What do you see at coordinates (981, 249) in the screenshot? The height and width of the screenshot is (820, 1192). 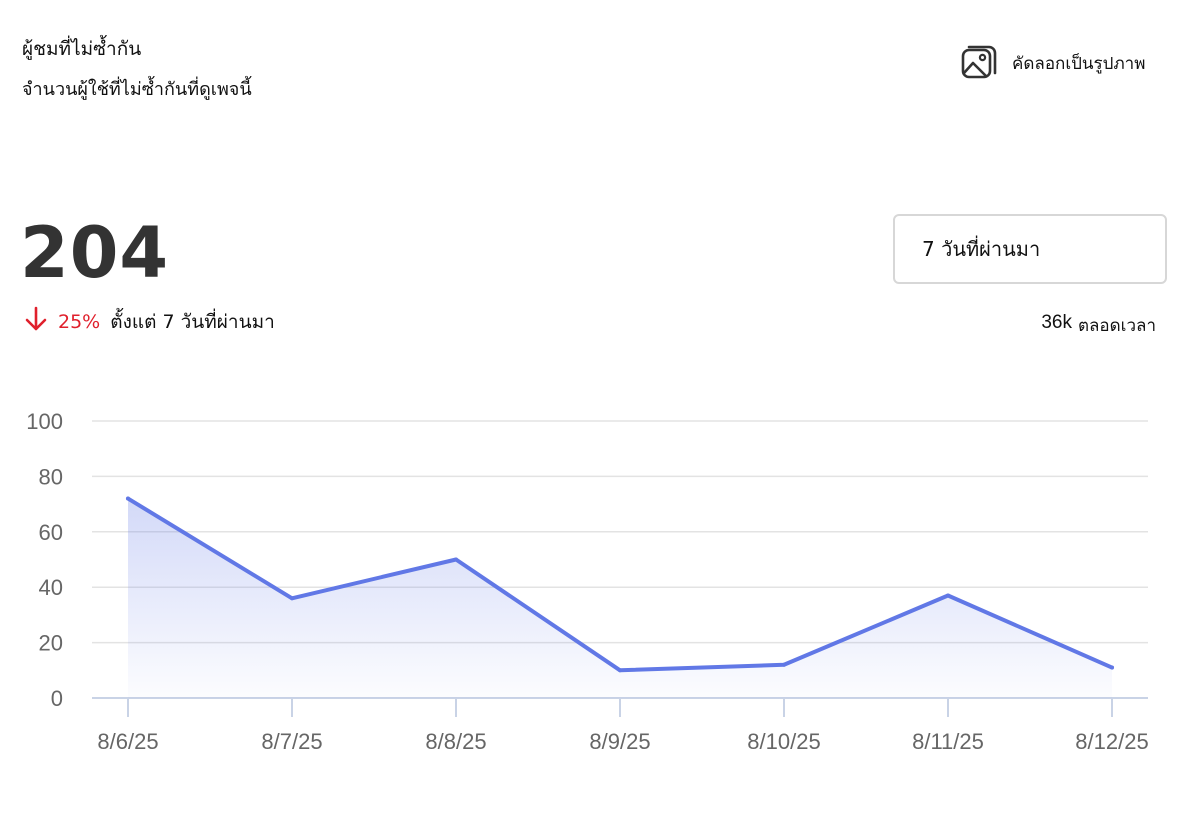 I see `date-range-selected: 7 วันที่ผ่านมา` at bounding box center [981, 249].